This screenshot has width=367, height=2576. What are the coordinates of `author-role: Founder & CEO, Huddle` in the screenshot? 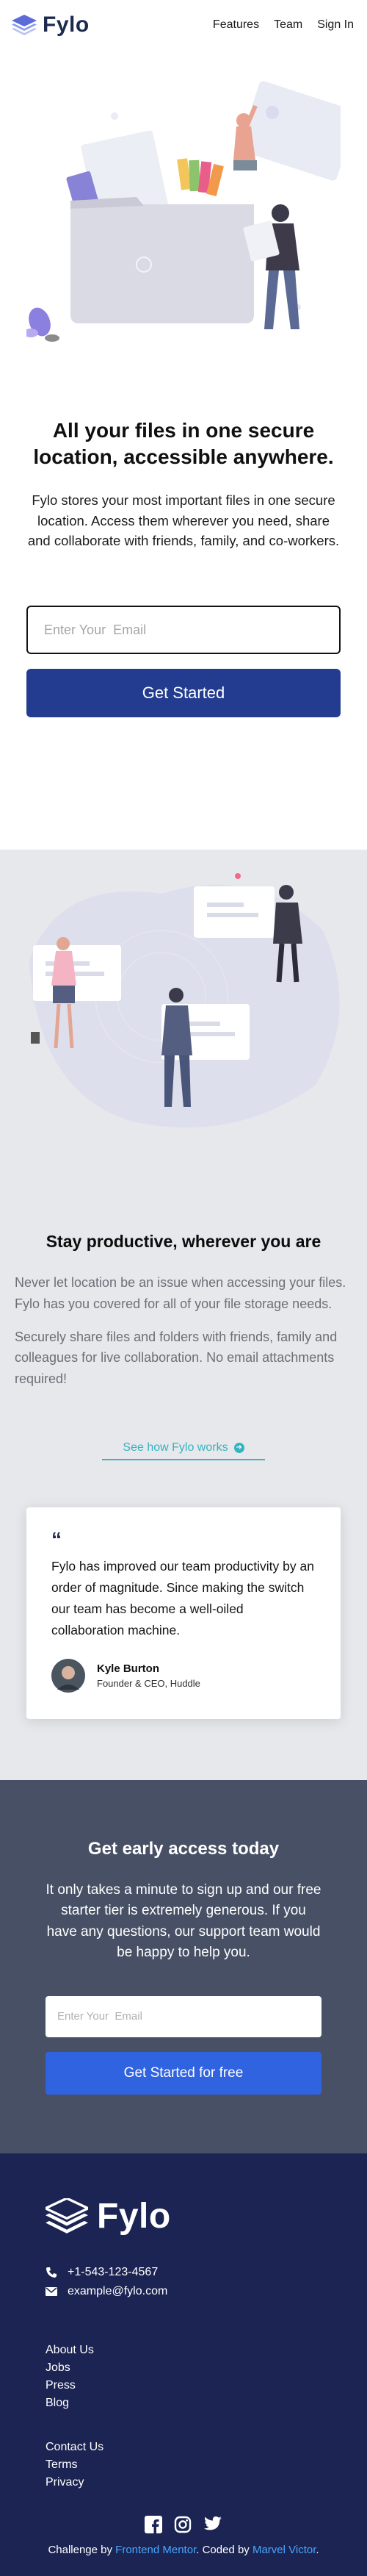 It's located at (148, 1683).